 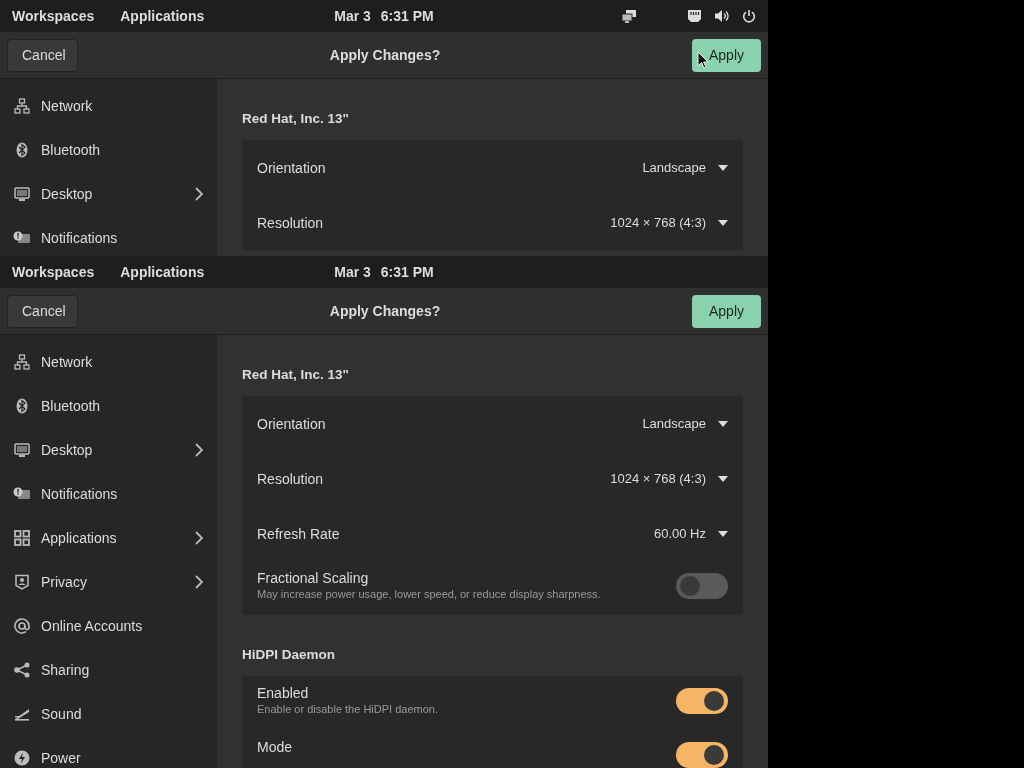 I want to click on ethernet-icon, so click(x=694, y=16).